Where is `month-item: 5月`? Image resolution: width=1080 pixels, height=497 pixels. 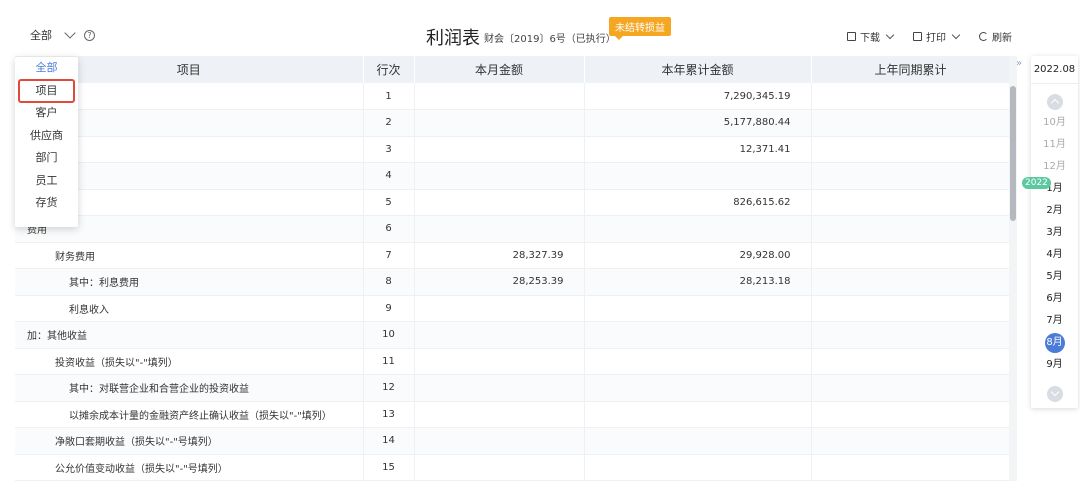 month-item: 5月 is located at coordinates (1054, 277).